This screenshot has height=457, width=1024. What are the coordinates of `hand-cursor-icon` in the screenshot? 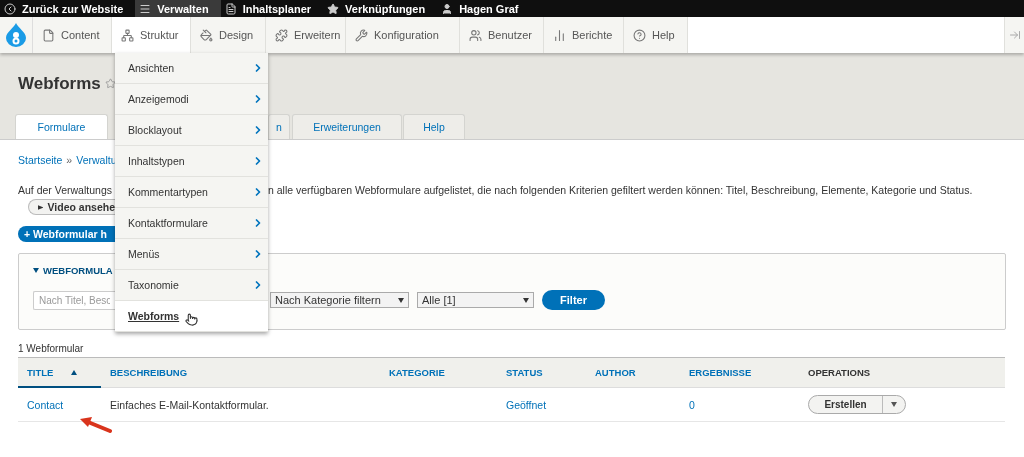 It's located at (191, 319).